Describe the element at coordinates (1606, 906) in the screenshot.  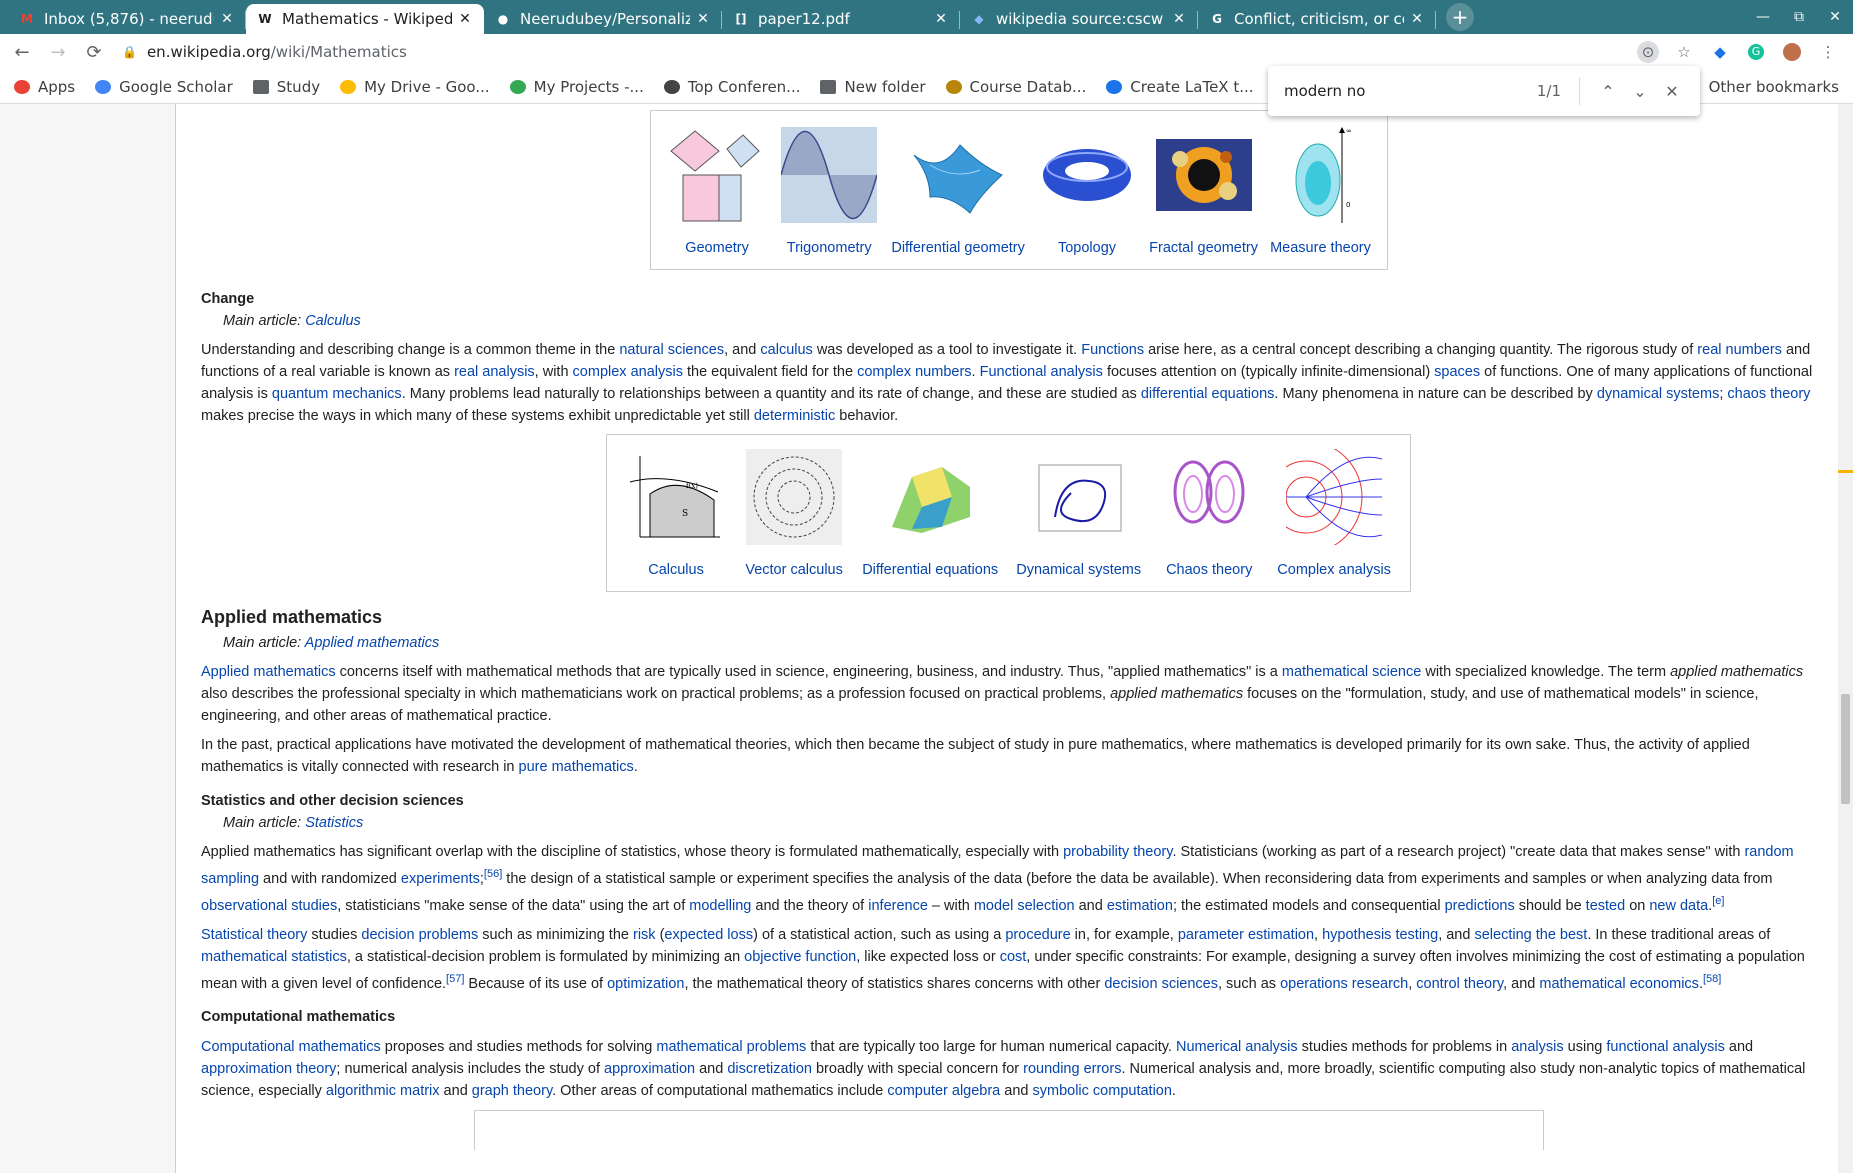
I see `wiki-link: tested` at that location.